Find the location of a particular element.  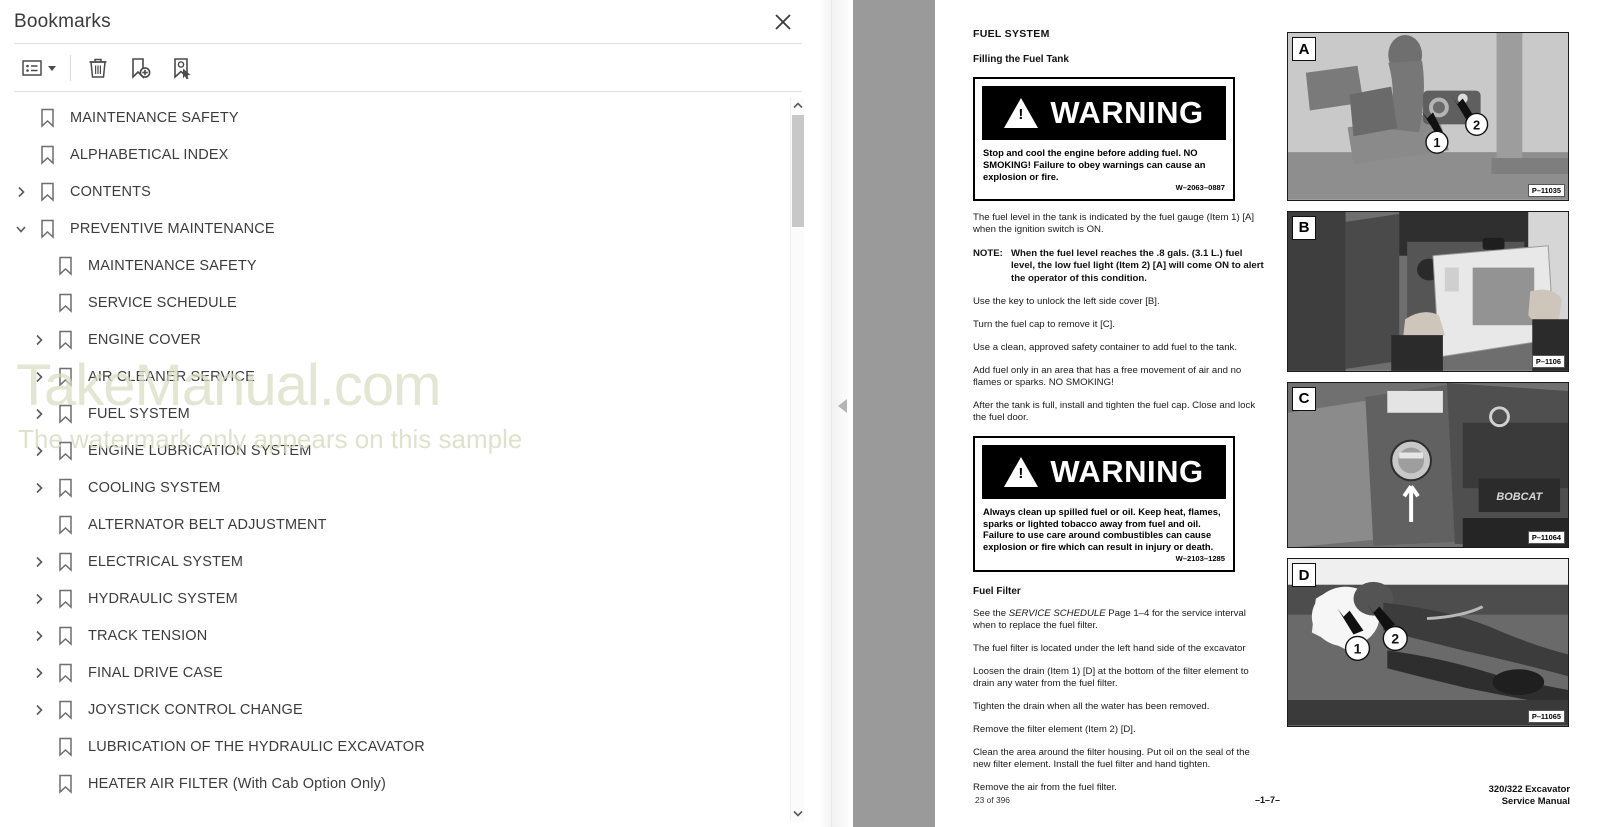

collapse-left-icon is located at coordinates (842, 406).